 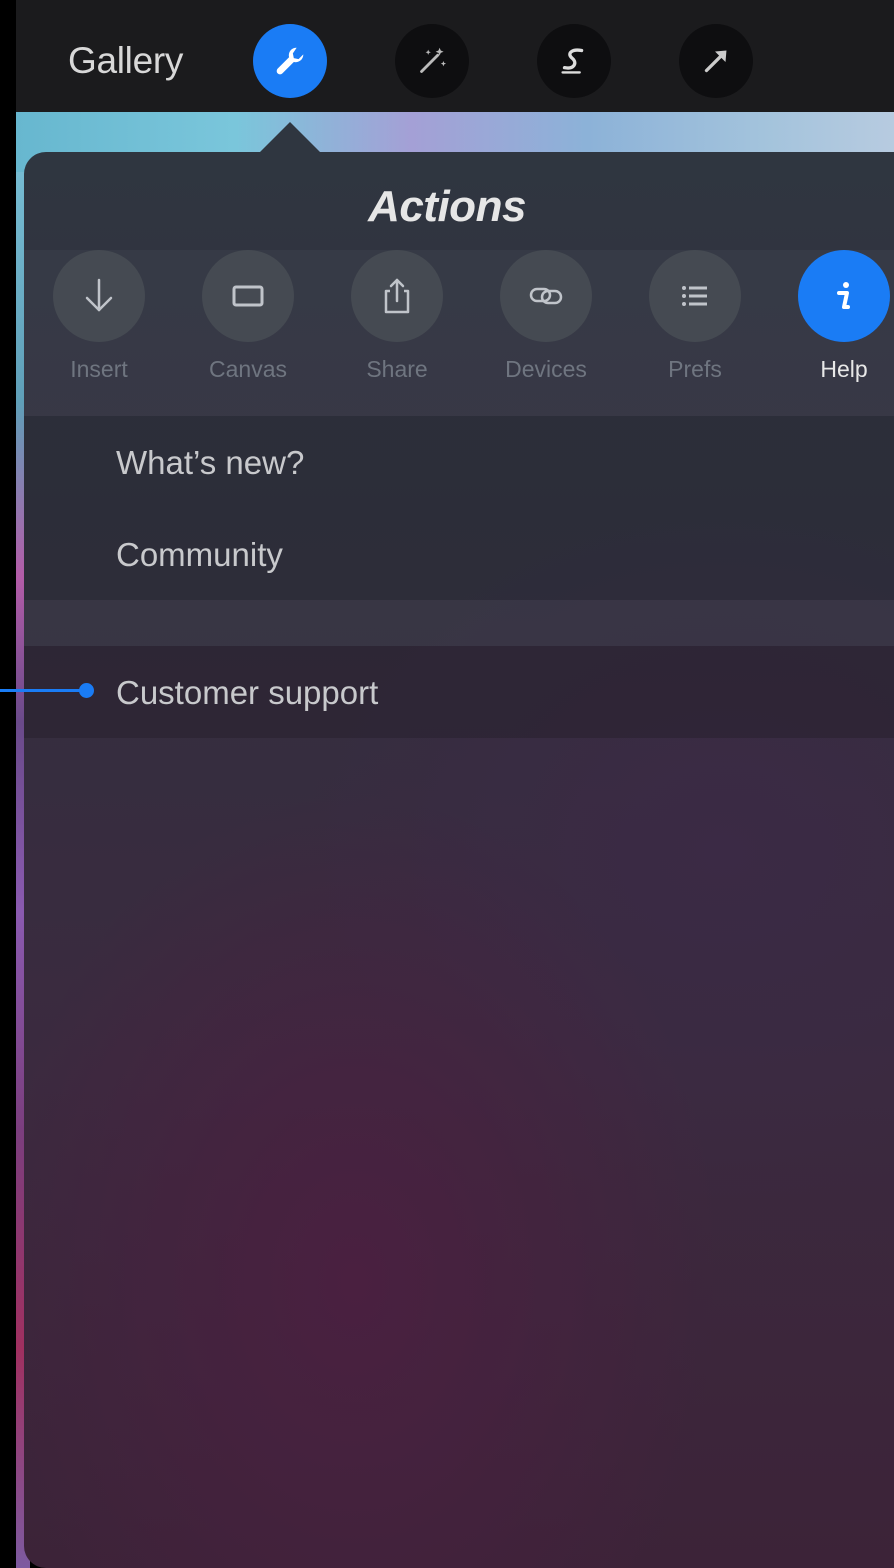 I want to click on popover-caret, so click(x=290, y=138).